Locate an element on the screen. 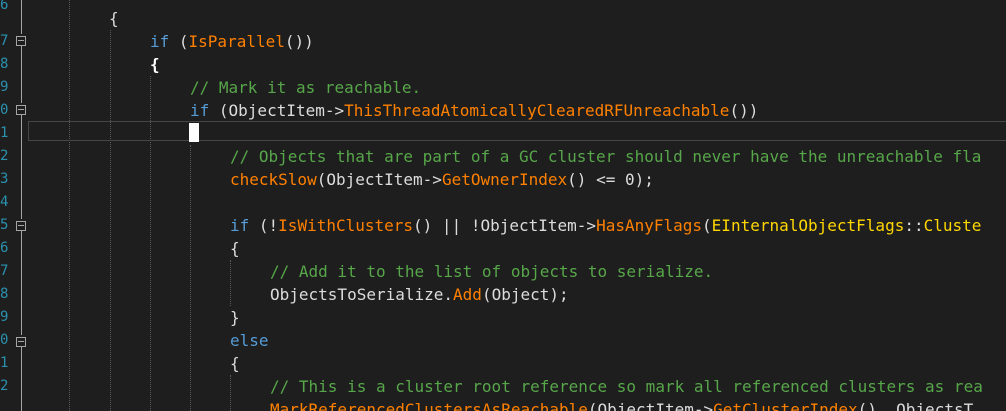 Image resolution: width=1006 pixels, height=411 pixels. code-comment: // Mark it as reachable. is located at coordinates (306, 87).